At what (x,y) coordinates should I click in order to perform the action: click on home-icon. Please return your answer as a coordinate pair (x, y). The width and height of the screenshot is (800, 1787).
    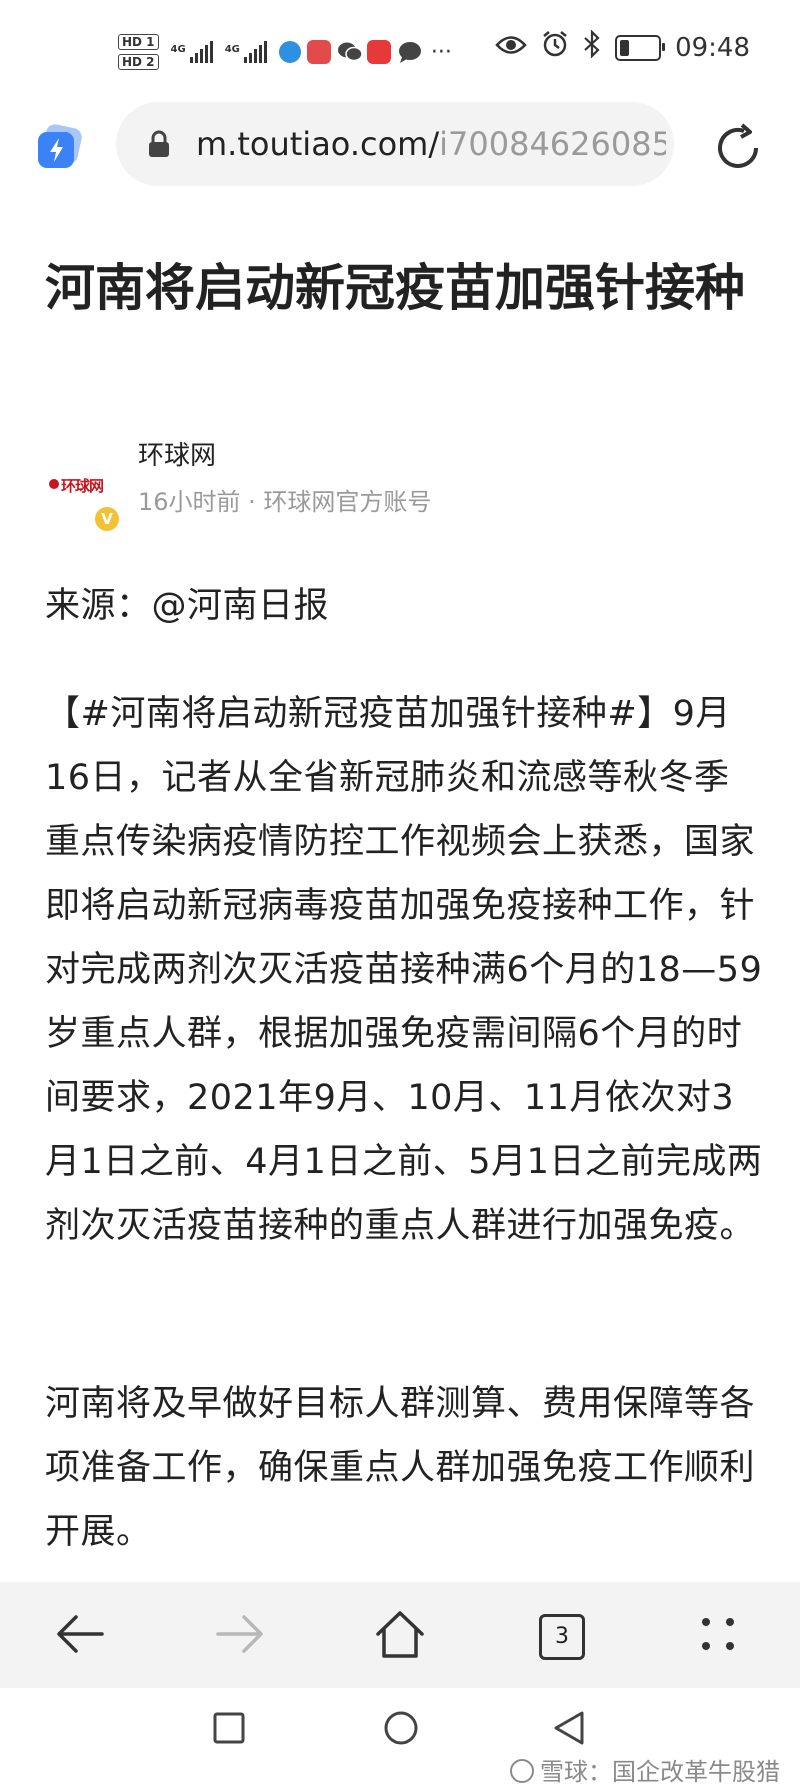
    Looking at the image, I should click on (400, 1634).